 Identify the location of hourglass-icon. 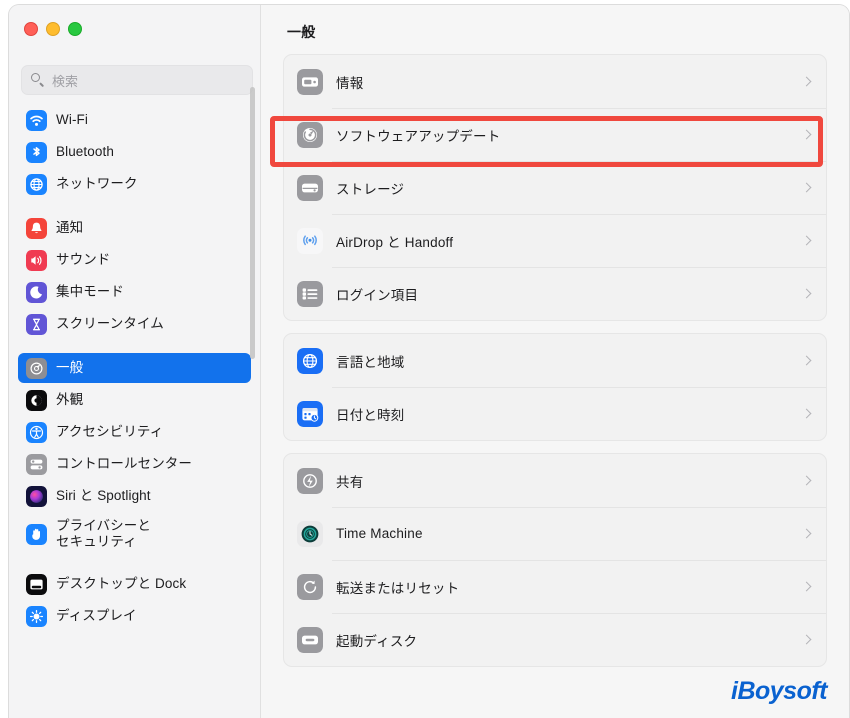
(36, 324).